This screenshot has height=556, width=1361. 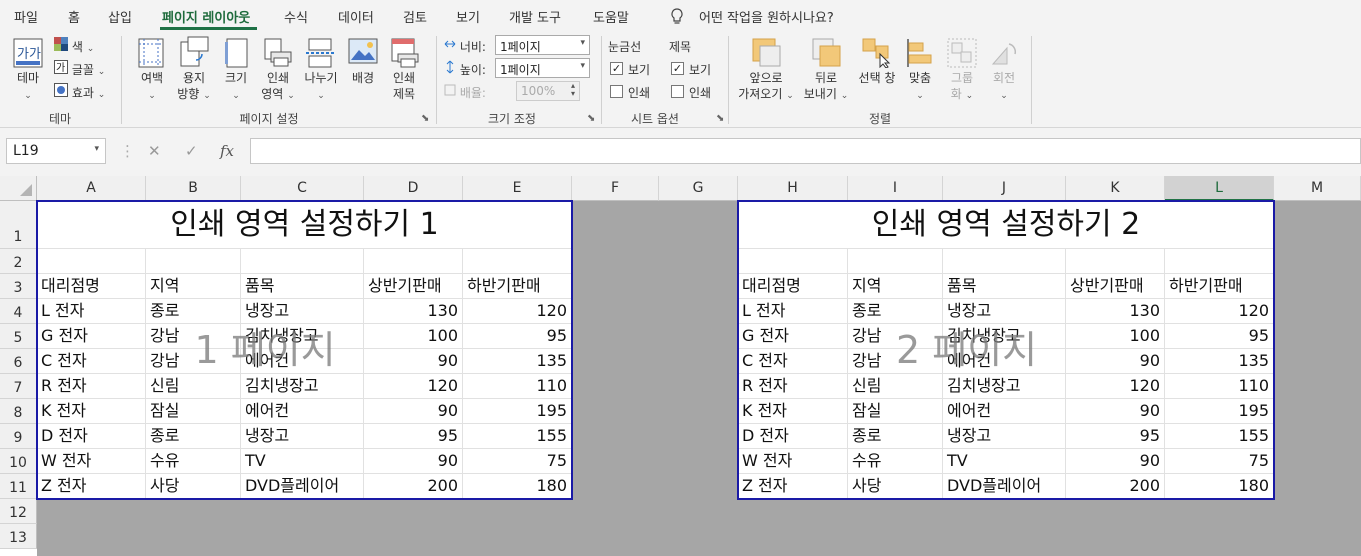 What do you see at coordinates (91, 336) in the screenshot?
I see `table-cell: G 전자` at bounding box center [91, 336].